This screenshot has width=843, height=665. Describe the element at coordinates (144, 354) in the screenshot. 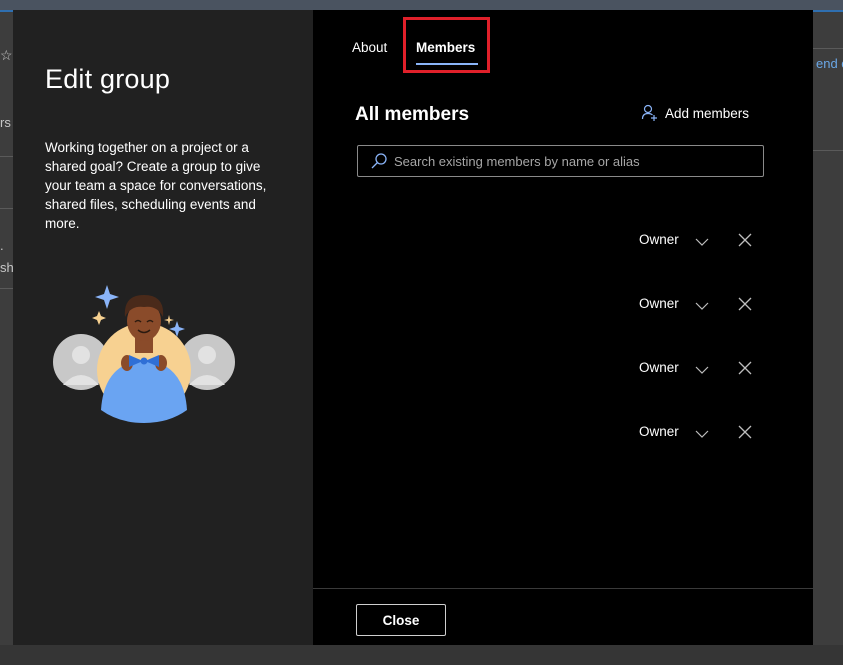

I see `group-illustration` at that location.